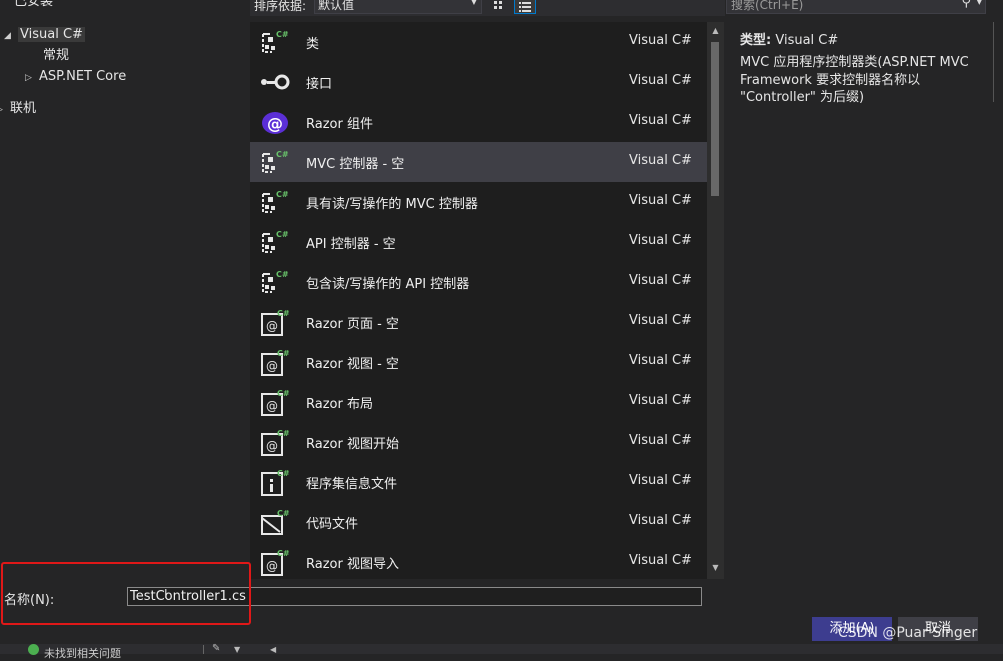 Image resolution: width=1003 pixels, height=661 pixels. I want to click on template-row: @ C# Razor 视图开始 Visual C#, so click(478, 442).